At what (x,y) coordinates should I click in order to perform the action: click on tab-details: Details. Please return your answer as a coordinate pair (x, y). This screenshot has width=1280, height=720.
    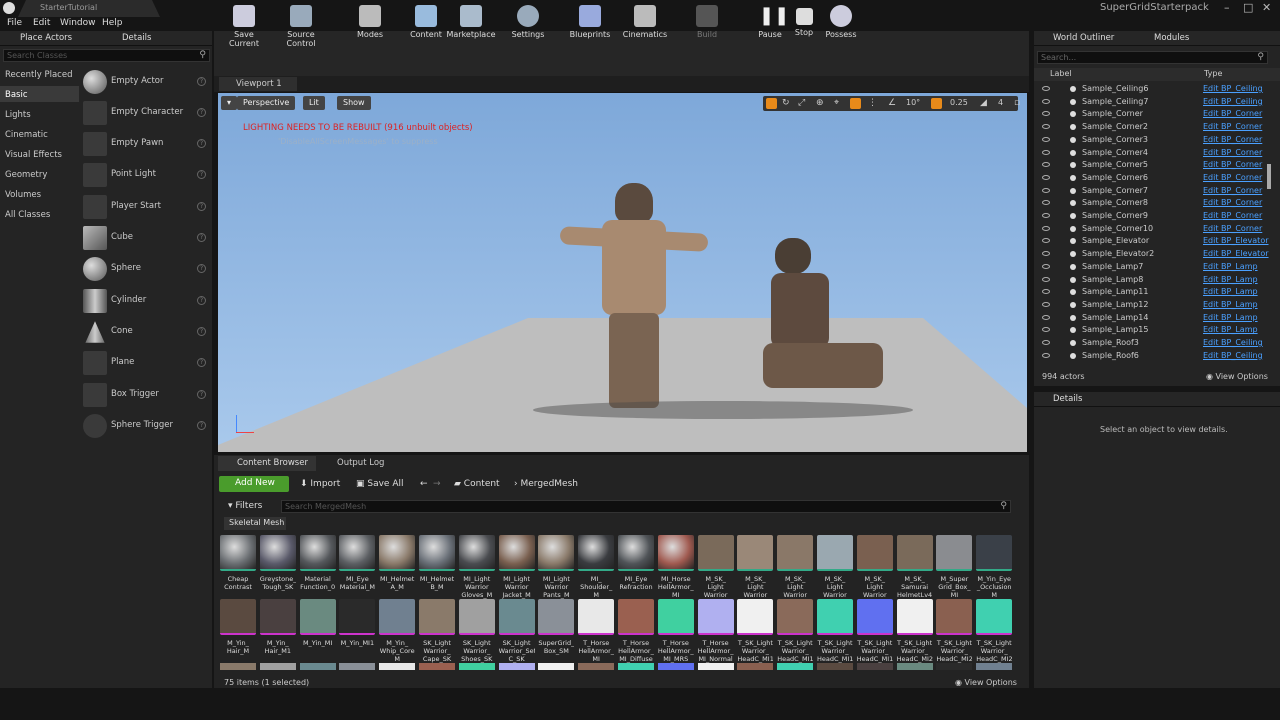
    Looking at the image, I should click on (136, 38).